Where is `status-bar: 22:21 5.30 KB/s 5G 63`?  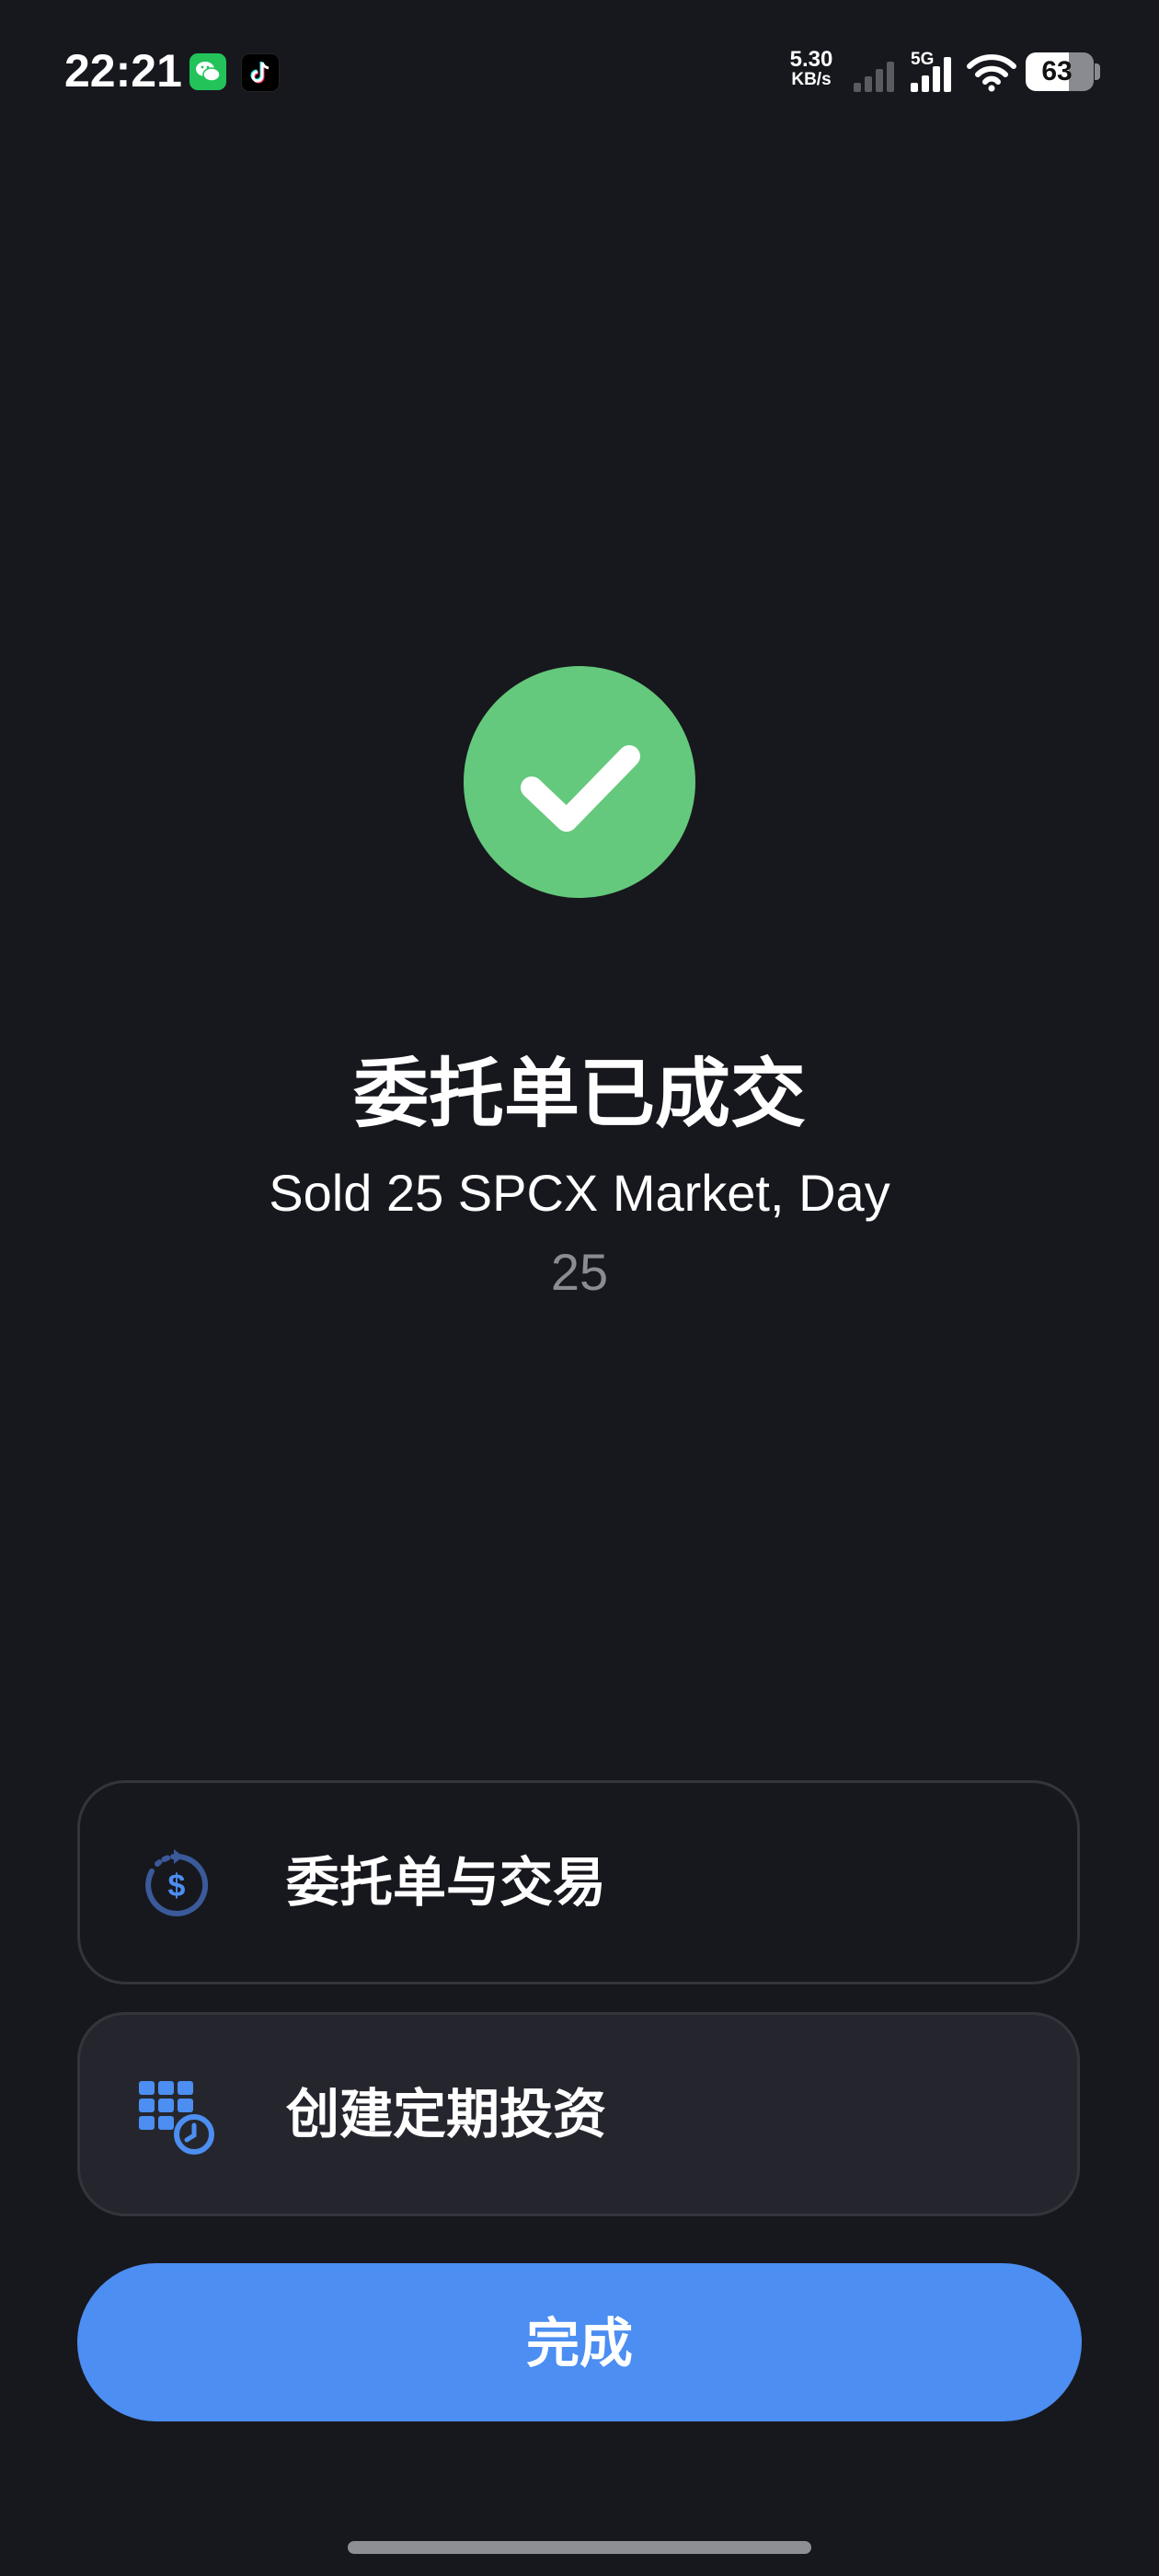
status-bar: 22:21 5.30 KB/s 5G 63 is located at coordinates (579, 73).